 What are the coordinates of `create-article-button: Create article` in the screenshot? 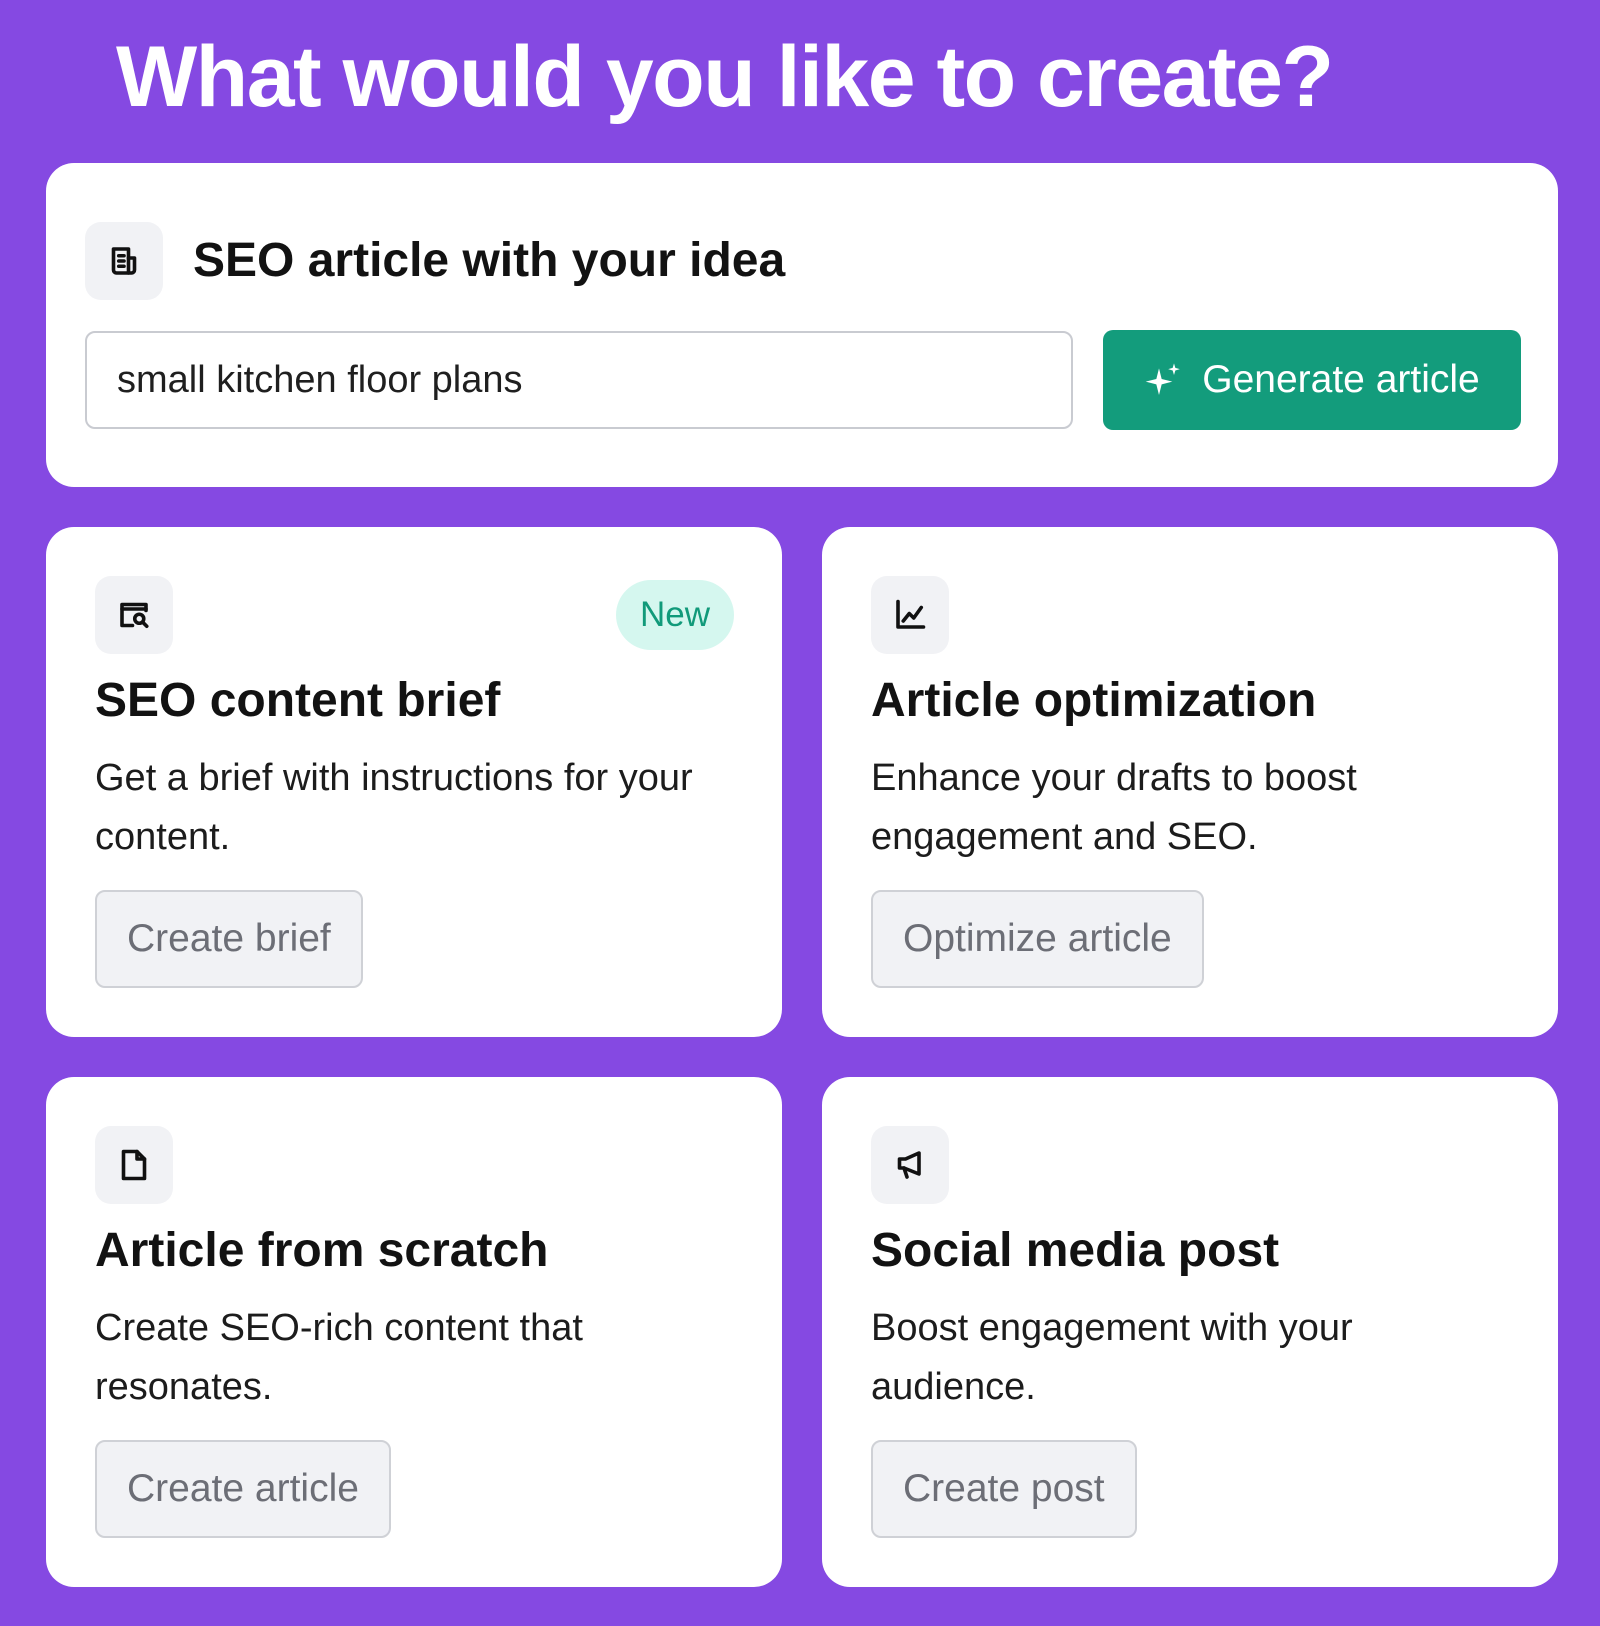 It's located at (243, 1489).